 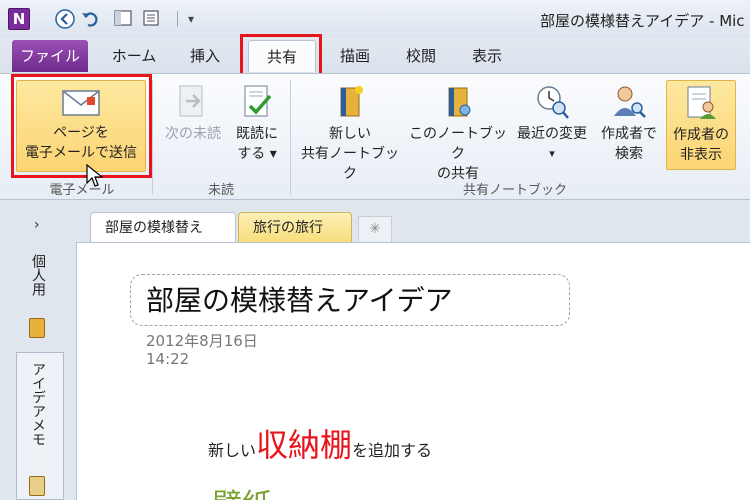 I want to click on share-notebook-icon, so click(x=459, y=102).